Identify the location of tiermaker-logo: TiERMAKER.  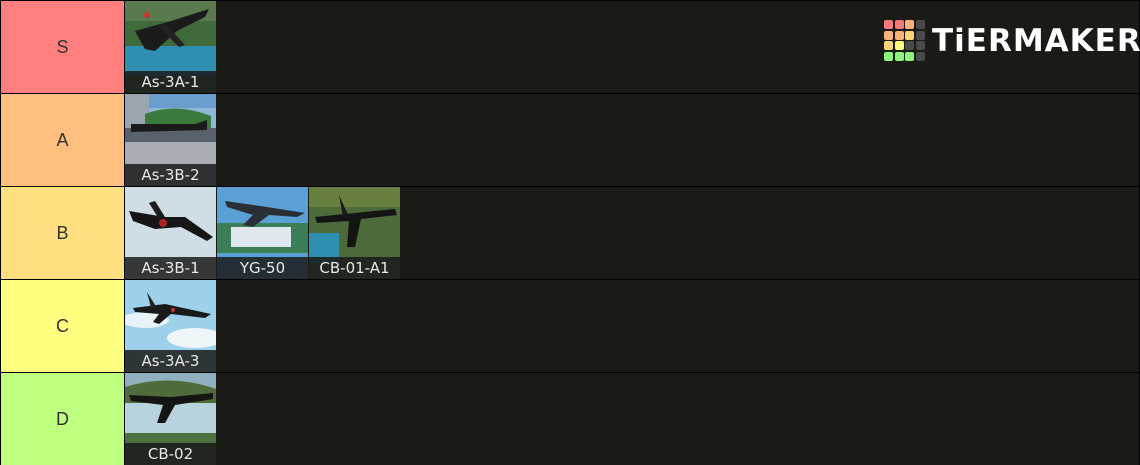
(1012, 41).